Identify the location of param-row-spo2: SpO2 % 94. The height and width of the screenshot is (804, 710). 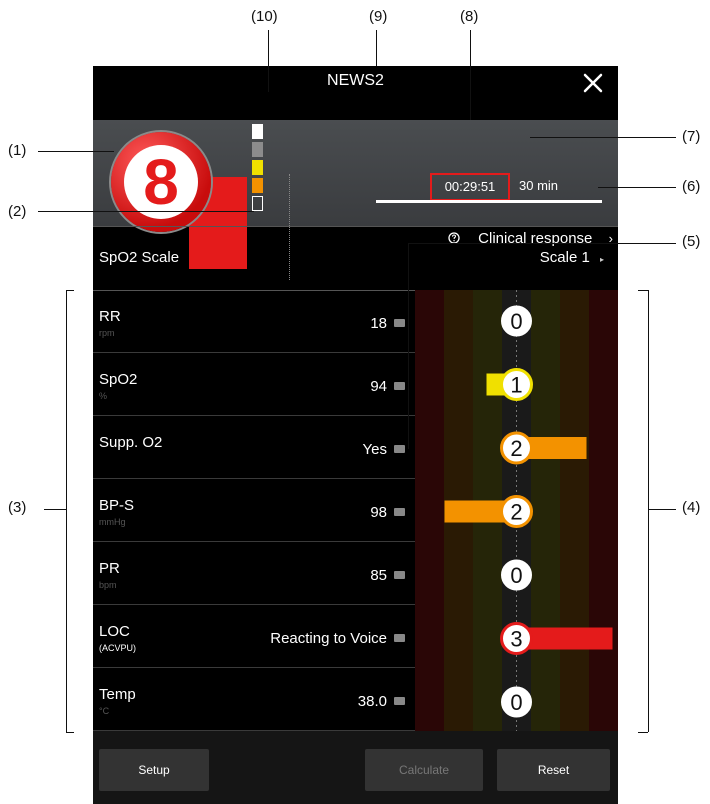
(254, 384).